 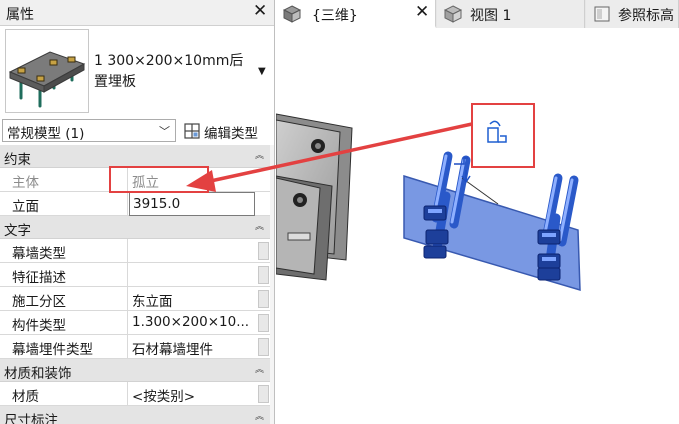 I want to click on instance-filter-dropdown: 常规模型 (1) ﹀, so click(x=89, y=130).